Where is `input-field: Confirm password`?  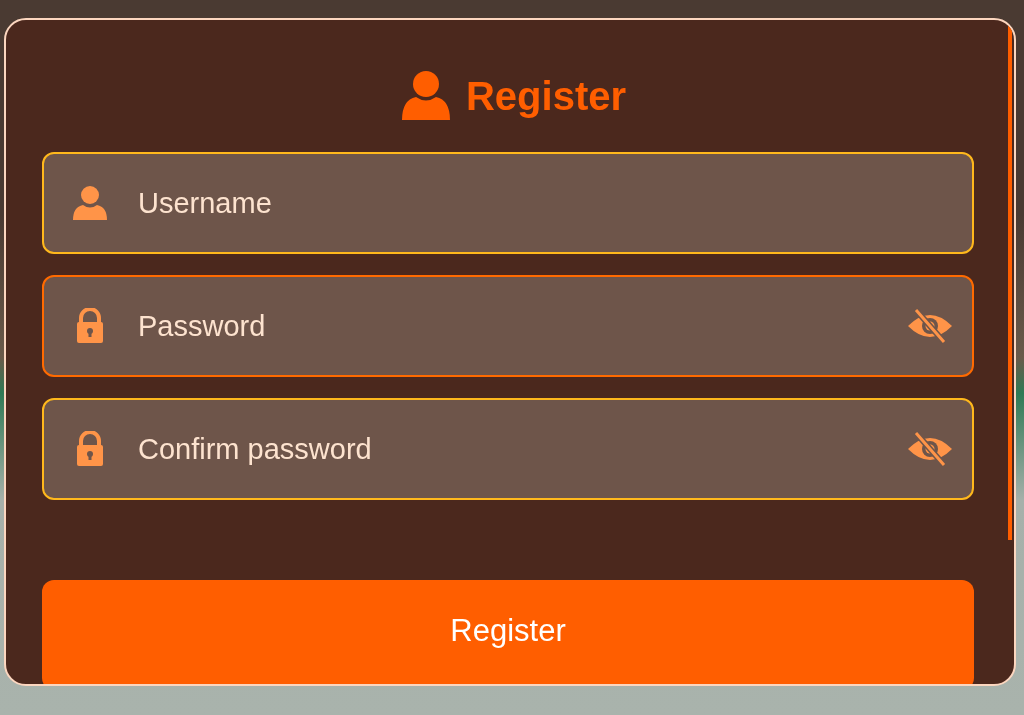
input-field: Confirm password is located at coordinates (508, 449).